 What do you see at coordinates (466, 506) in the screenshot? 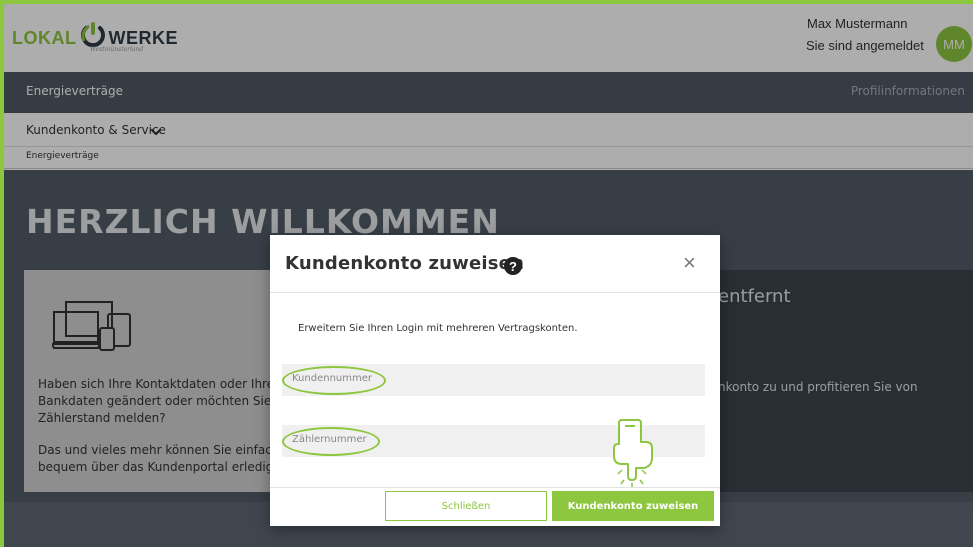
I see `close-button: Schließen` at bounding box center [466, 506].